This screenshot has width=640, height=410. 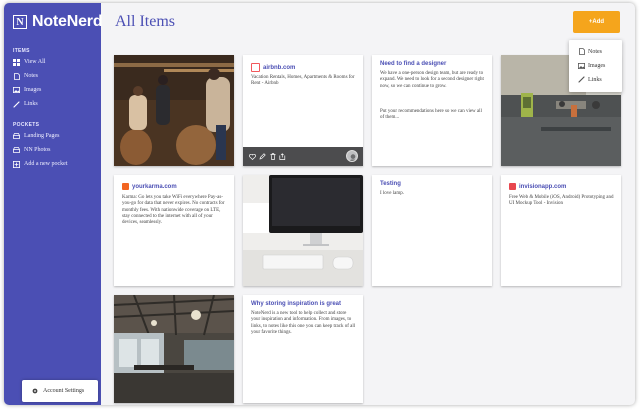 I want to click on menu-item-links: Links, so click(x=590, y=79).